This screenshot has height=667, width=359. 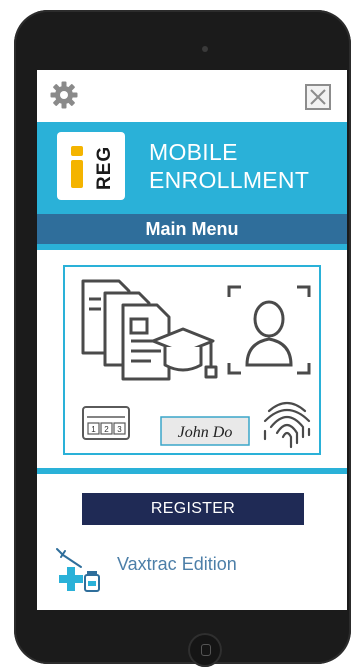 I want to click on top-bar, so click(x=192, y=96).